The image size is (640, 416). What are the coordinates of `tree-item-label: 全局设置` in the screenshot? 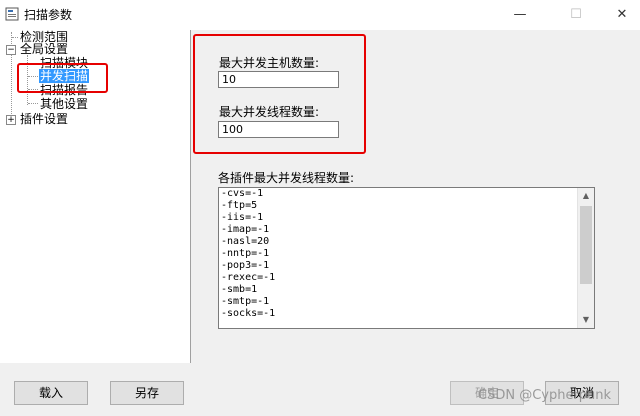 It's located at (44, 49).